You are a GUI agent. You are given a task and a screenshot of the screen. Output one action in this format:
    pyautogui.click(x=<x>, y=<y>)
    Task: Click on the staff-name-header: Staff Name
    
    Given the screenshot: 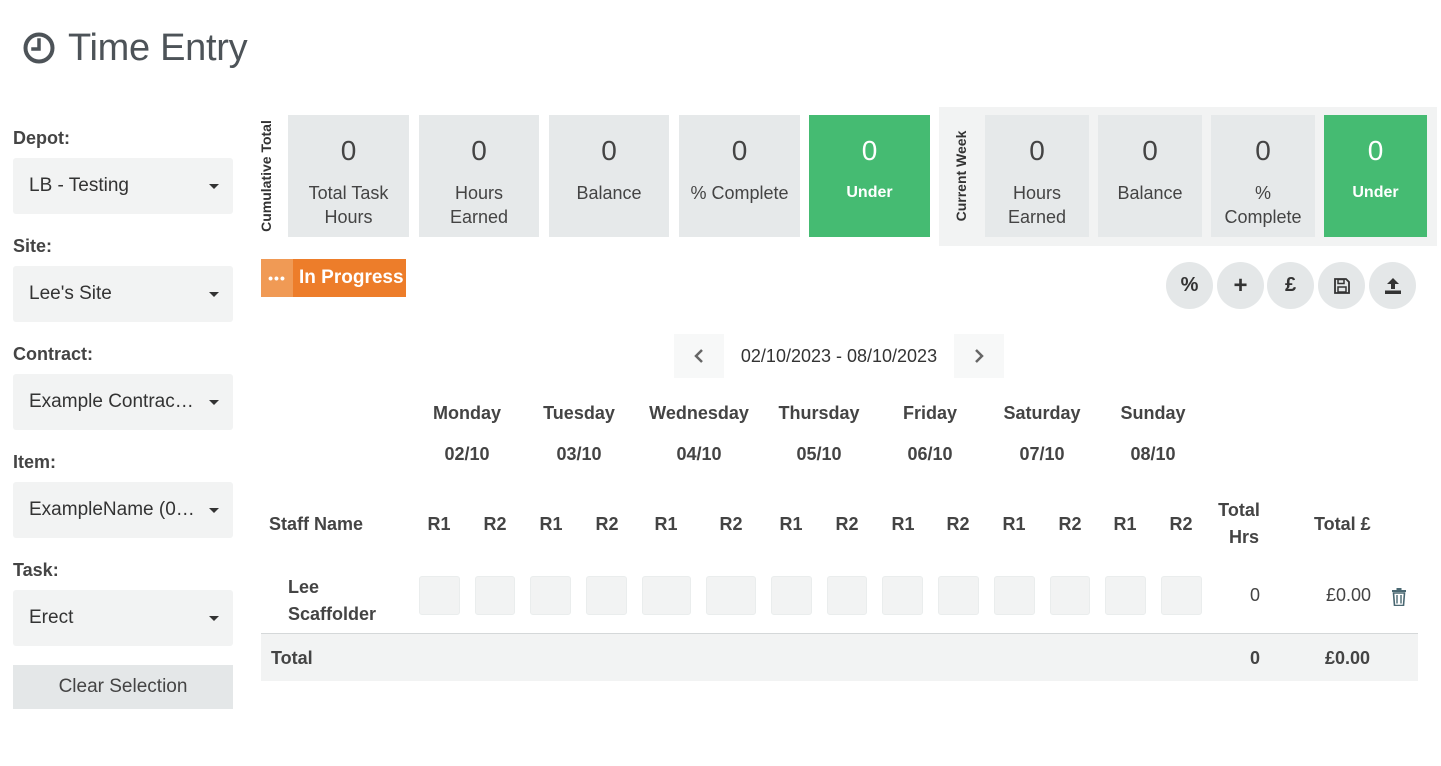 What is the action you would take?
    pyautogui.click(x=316, y=524)
    